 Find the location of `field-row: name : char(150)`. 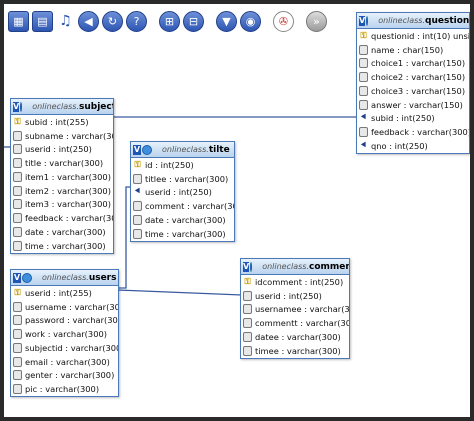

field-row: name : char(150) is located at coordinates (413, 50).